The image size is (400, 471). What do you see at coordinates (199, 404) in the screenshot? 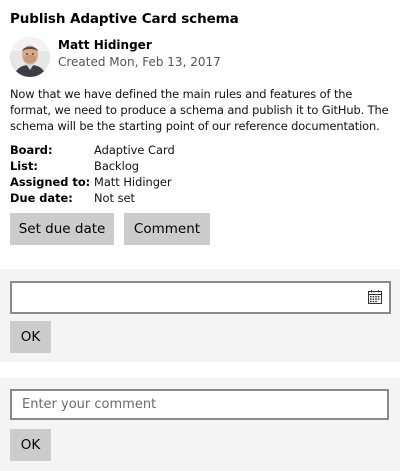
I see `comment-input` at bounding box center [199, 404].